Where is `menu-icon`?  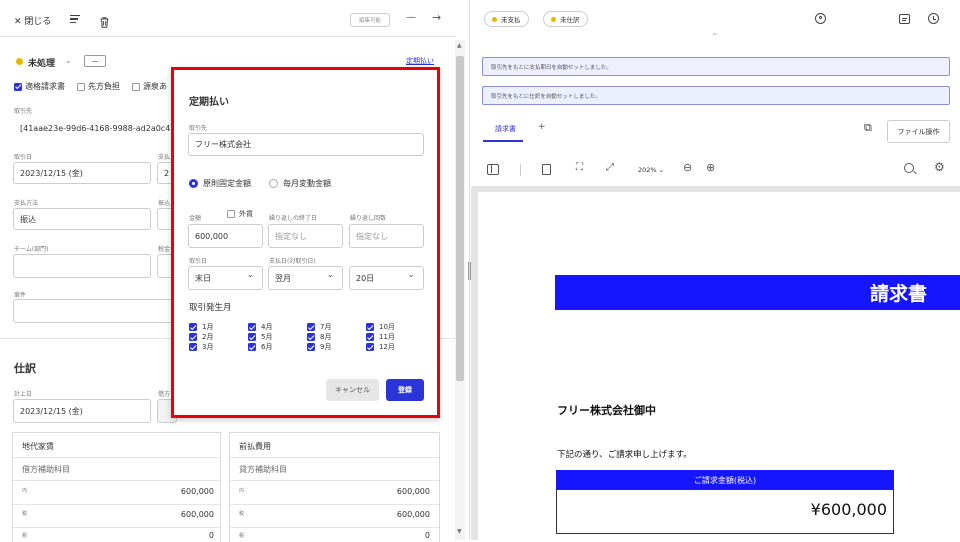 menu-icon is located at coordinates (75, 19).